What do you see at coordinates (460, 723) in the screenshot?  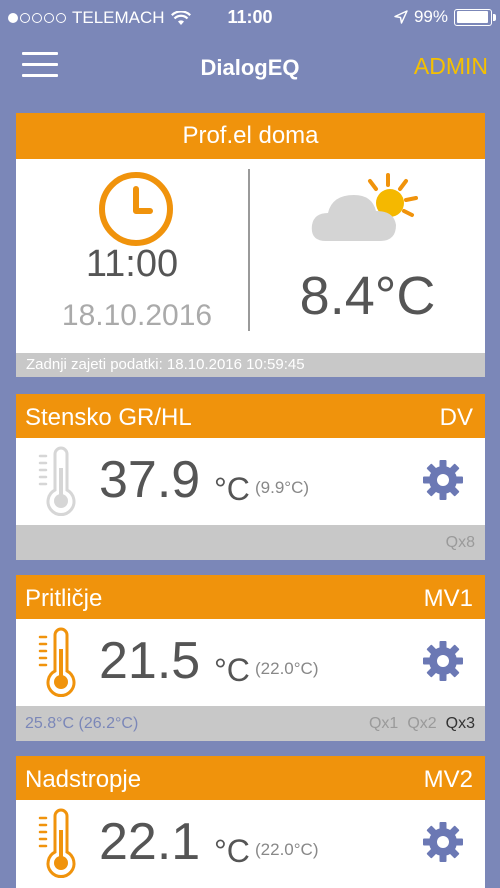 I see `output-label-active: Qx3` at bounding box center [460, 723].